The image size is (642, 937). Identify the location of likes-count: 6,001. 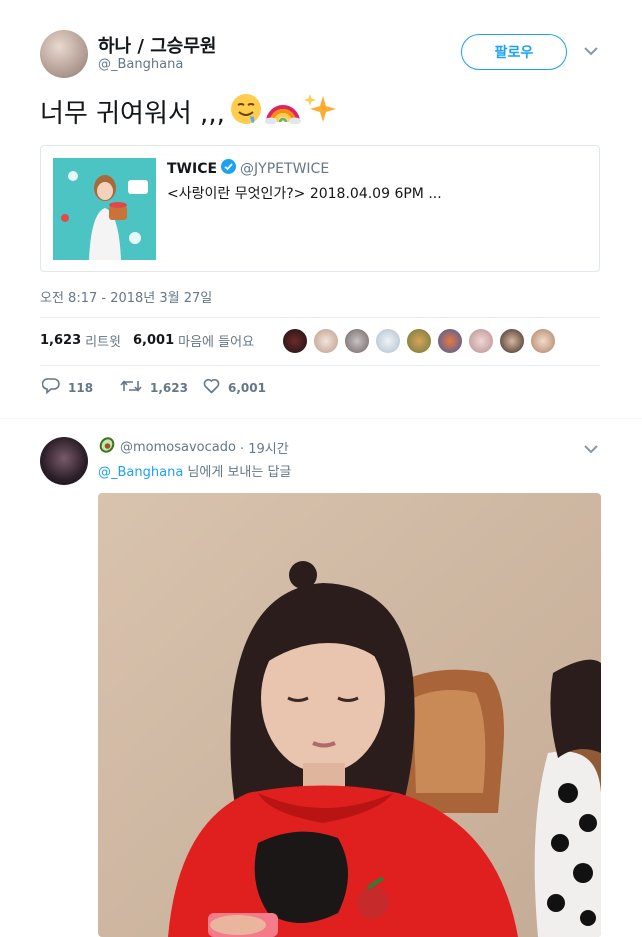
(153, 340).